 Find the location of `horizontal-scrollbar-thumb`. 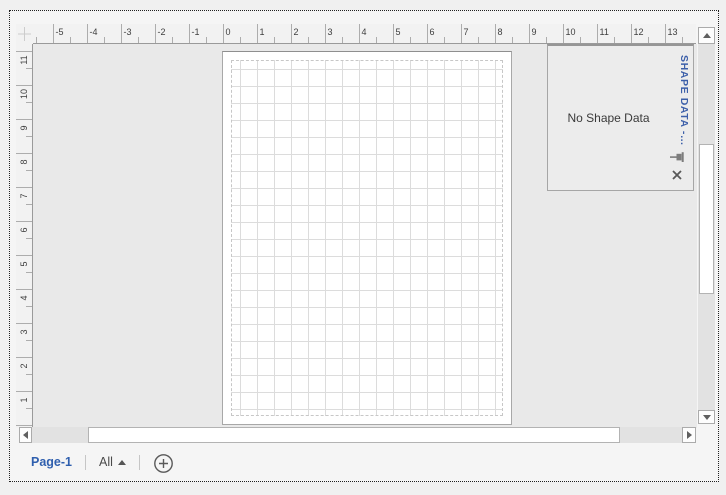

horizontal-scrollbar-thumb is located at coordinates (354, 435).